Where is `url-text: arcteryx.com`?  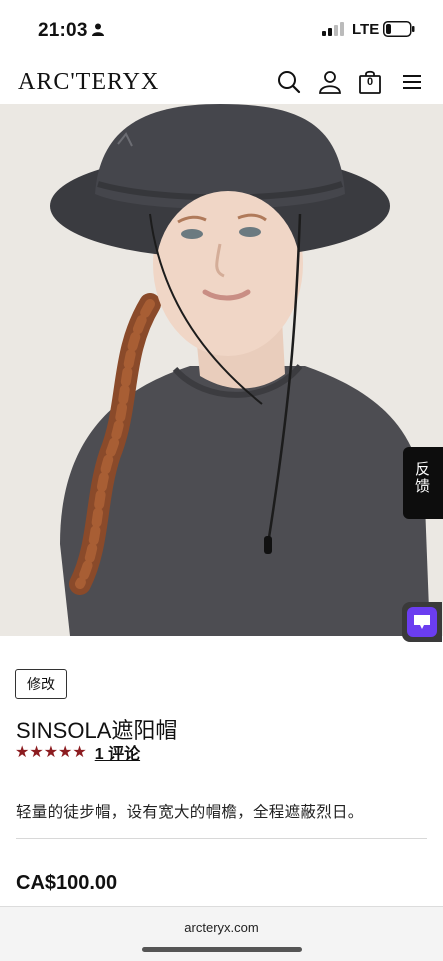
url-text: arcteryx.com is located at coordinates (221, 927).